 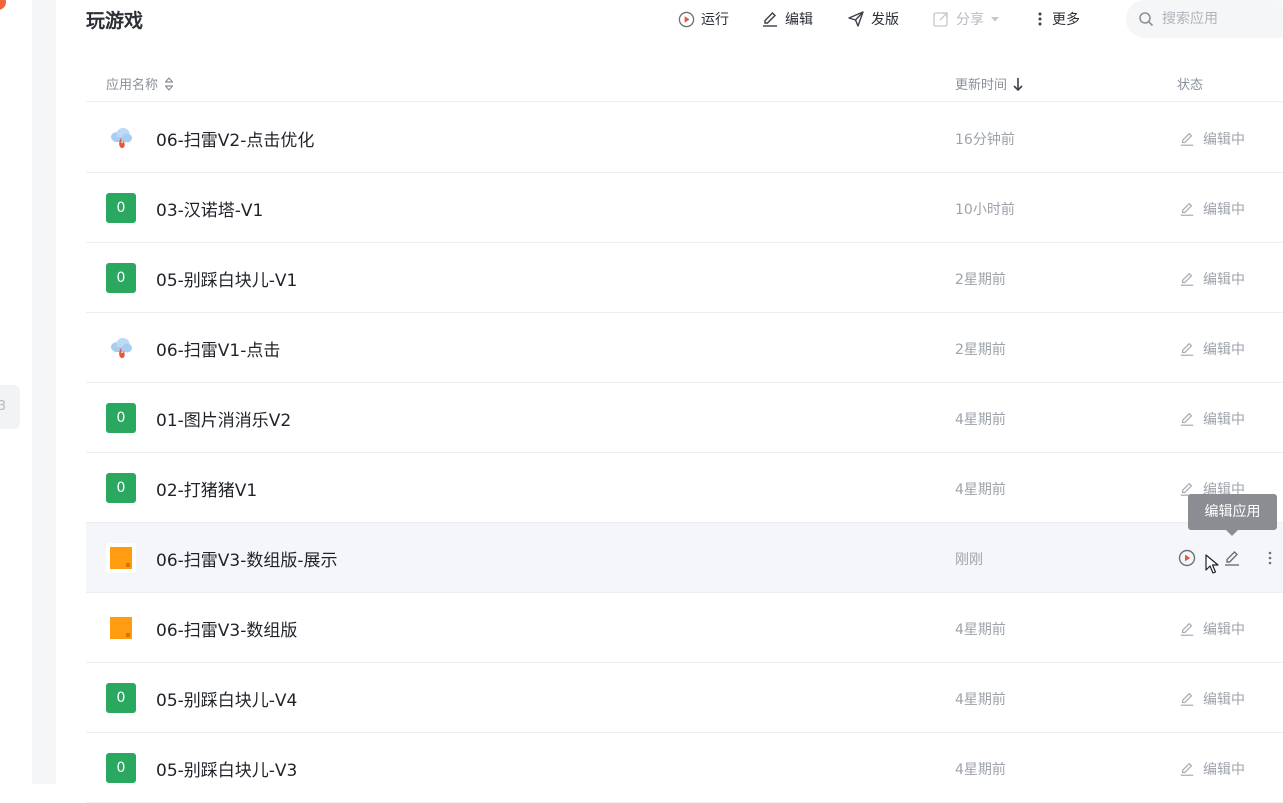 I want to click on edit-button: 编辑, so click(x=787, y=19).